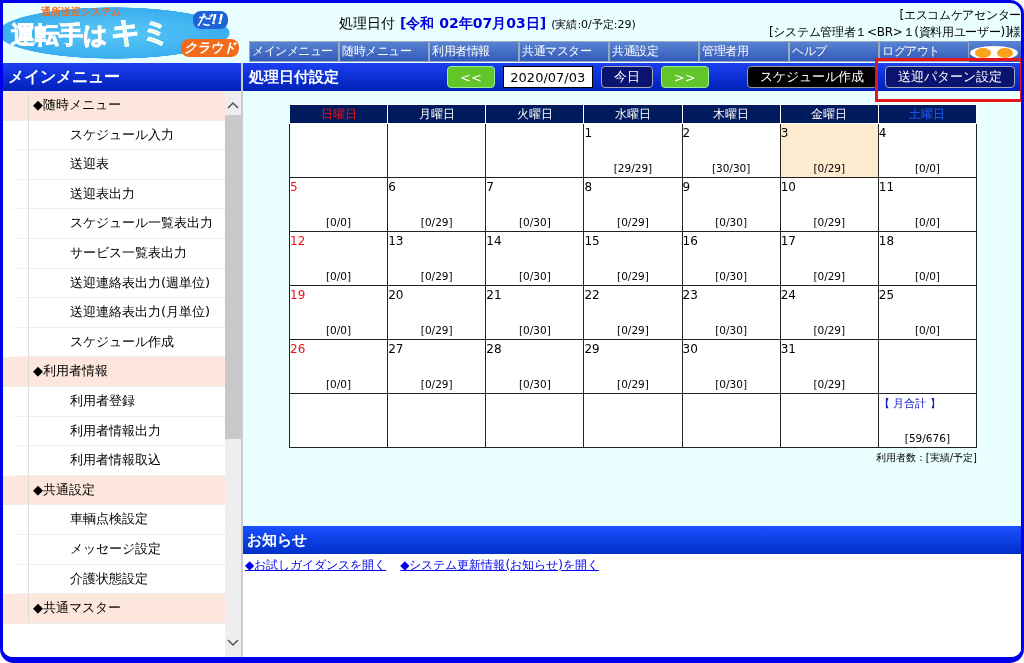  What do you see at coordinates (436, 366) in the screenshot?
I see `calendar-day-cell: 27 [0/29]` at bounding box center [436, 366].